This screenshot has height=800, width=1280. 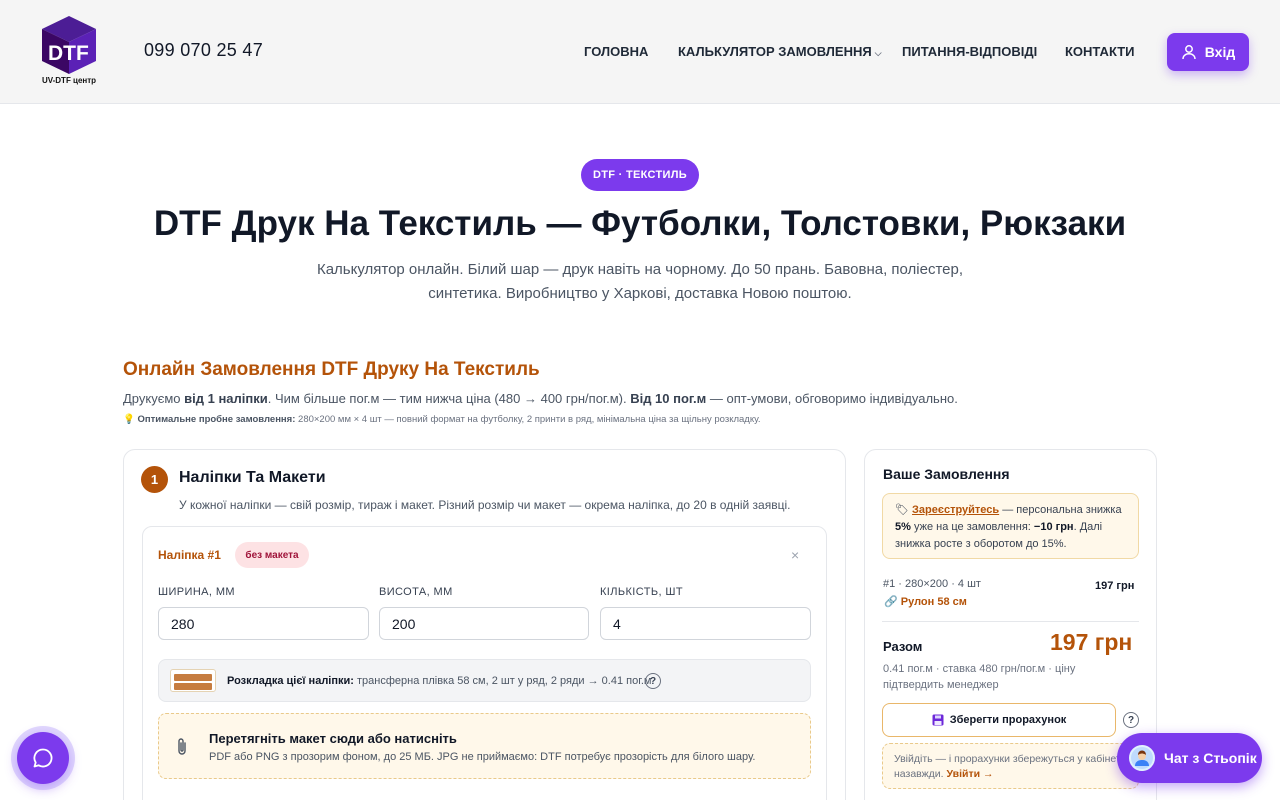 What do you see at coordinates (1220, 52) in the screenshot?
I see `login-label: Вхід` at bounding box center [1220, 52].